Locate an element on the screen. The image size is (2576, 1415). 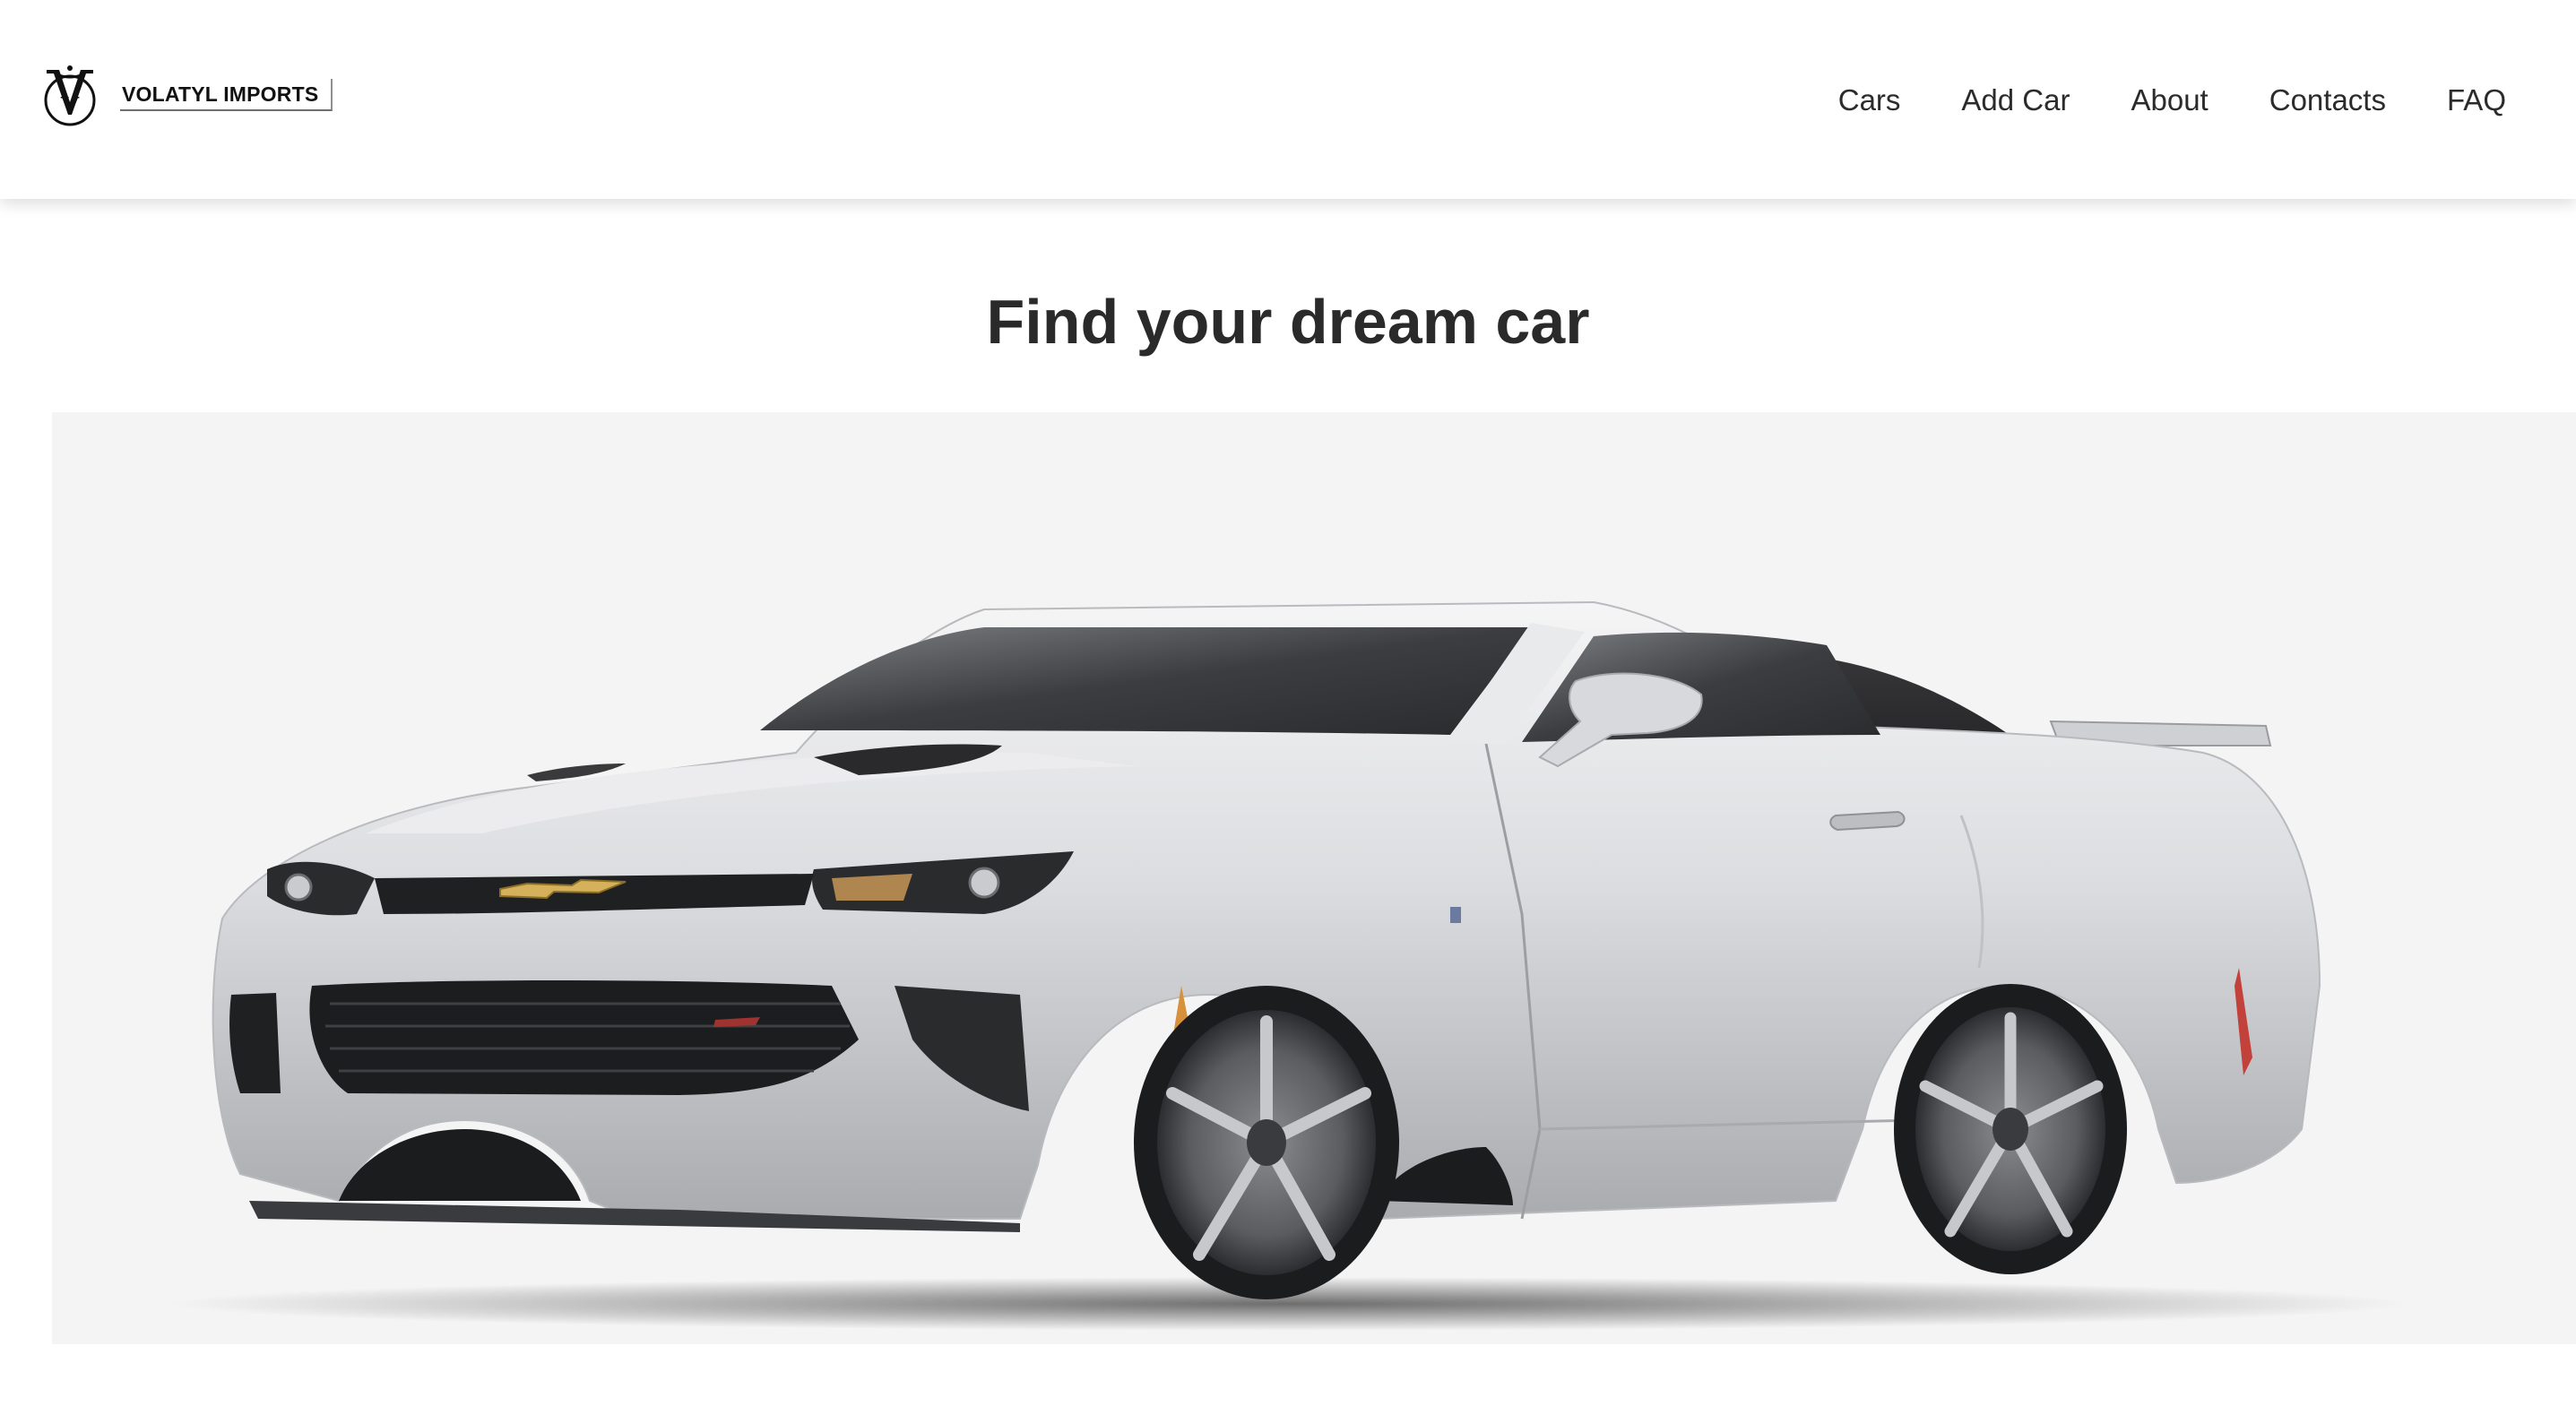
main-nav: Cars Add Car About Contacts FAQ is located at coordinates (2172, 100).